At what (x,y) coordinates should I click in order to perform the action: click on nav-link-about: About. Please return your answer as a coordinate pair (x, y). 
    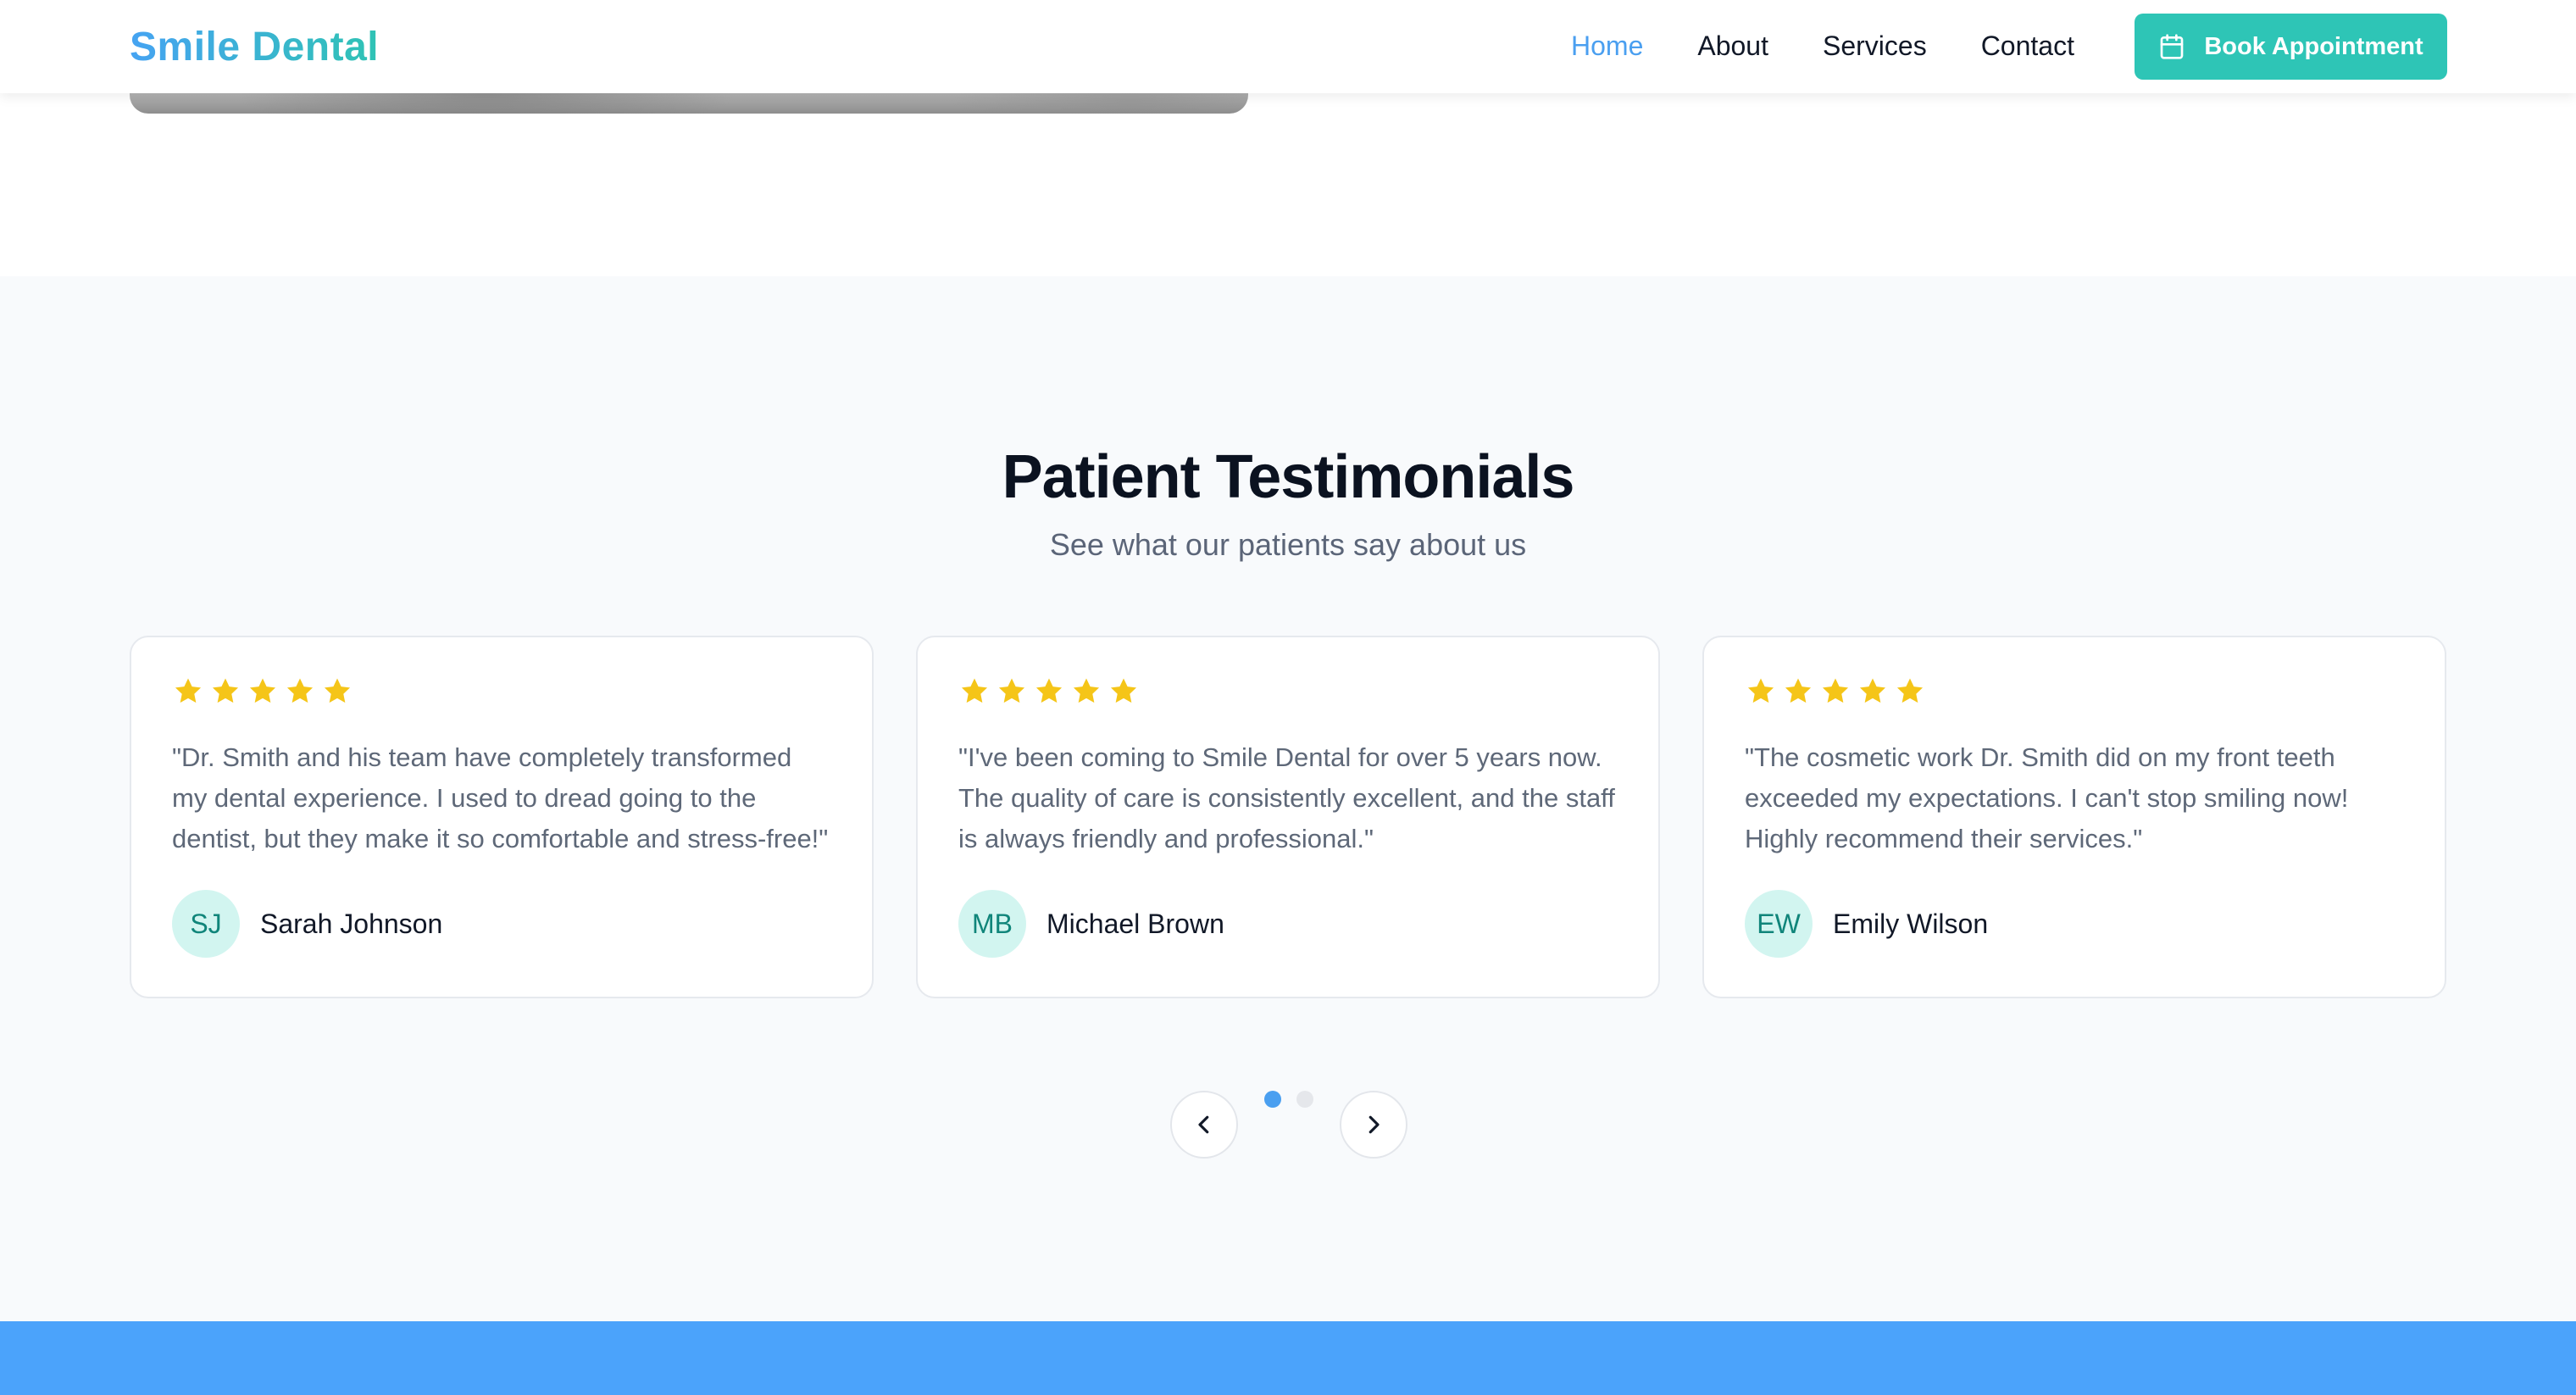
    Looking at the image, I should click on (1732, 46).